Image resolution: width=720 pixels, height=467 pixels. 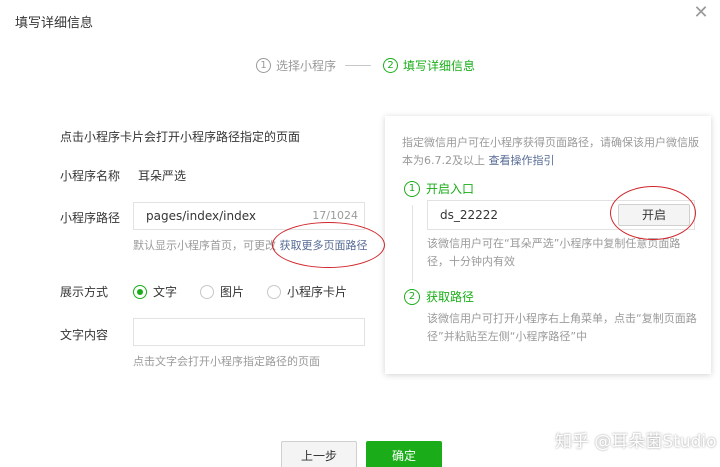 What do you see at coordinates (335, 215) in the screenshot?
I see `path-char-count: 17/1024` at bounding box center [335, 215].